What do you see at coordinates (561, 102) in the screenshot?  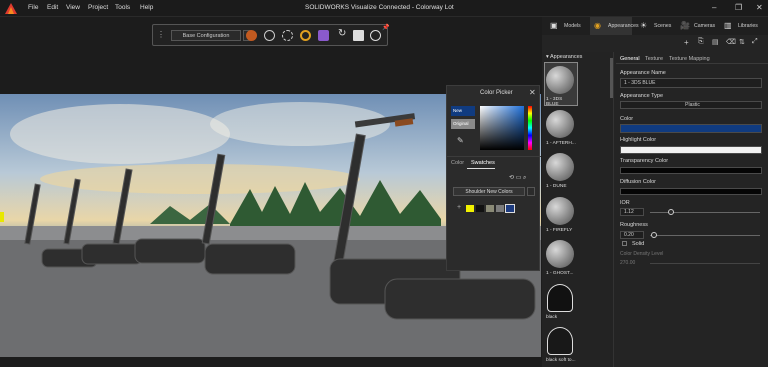 I see `list-item: 1 - 3DS BLUE` at bounding box center [561, 102].